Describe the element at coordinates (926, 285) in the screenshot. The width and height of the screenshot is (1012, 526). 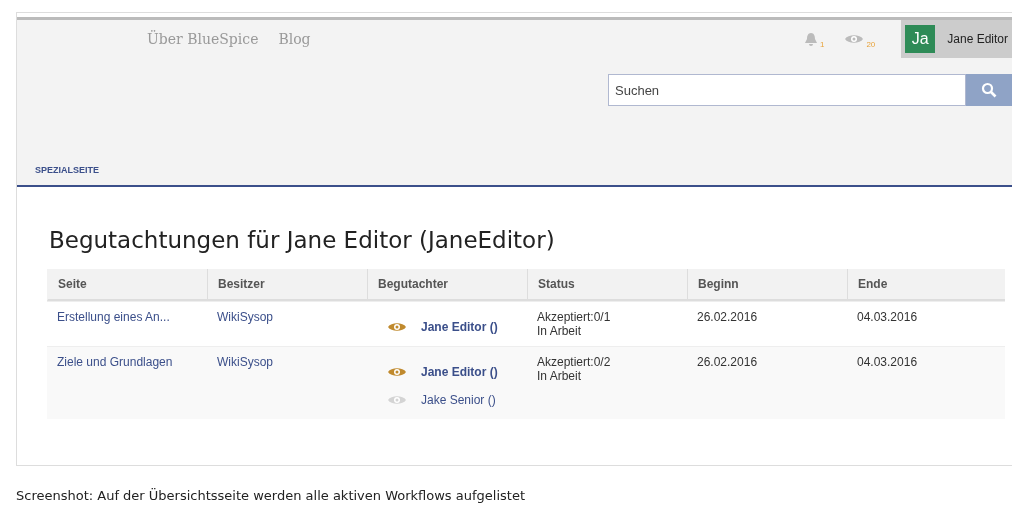
I see `column-header: Ende` at that location.